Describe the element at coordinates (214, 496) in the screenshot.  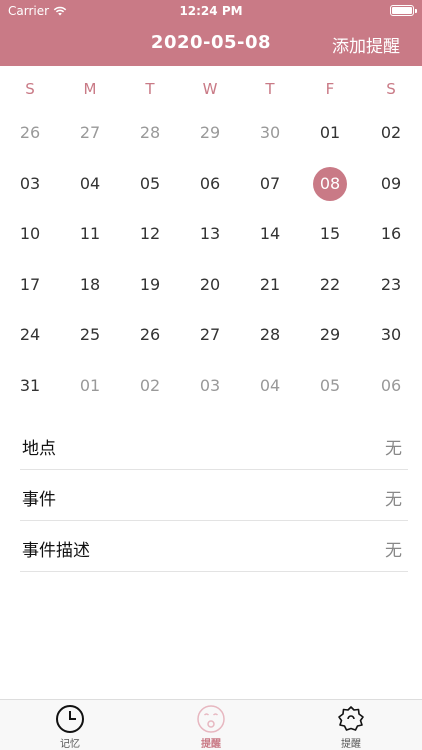
I see `detail-row-event: 事件 无` at that location.